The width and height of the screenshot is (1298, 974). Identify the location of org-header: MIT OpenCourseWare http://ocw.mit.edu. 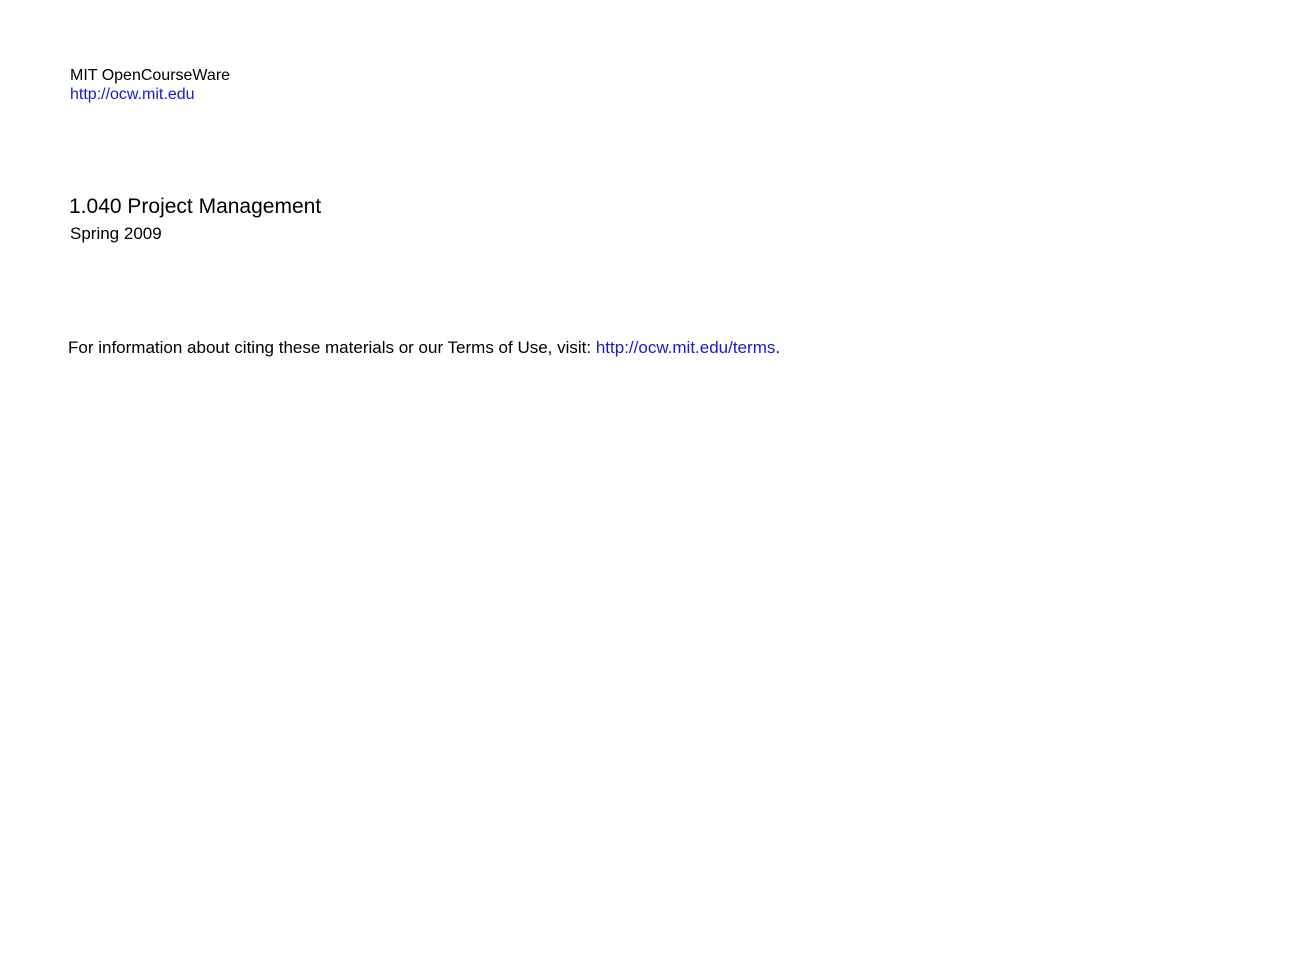
(150, 85).